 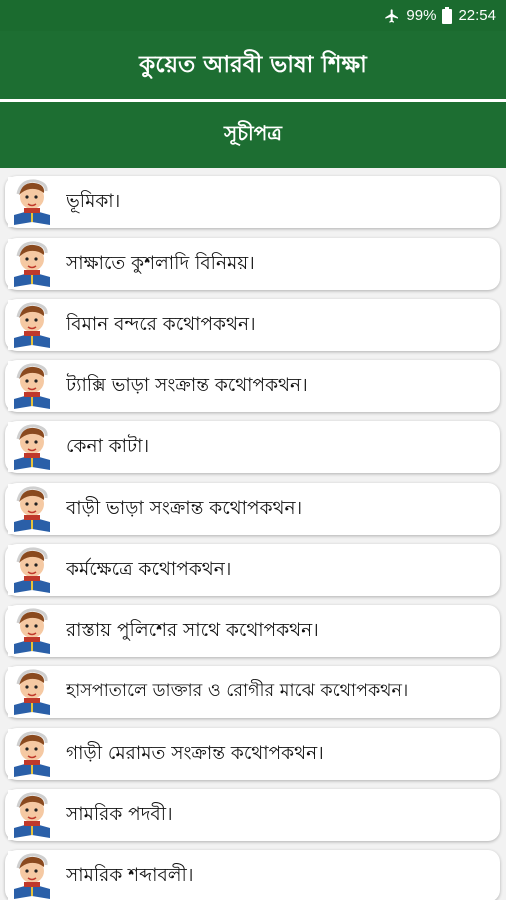 What do you see at coordinates (130, 875) in the screenshot?
I see `list-item-label: সামরিক শব্দাবলী।` at bounding box center [130, 875].